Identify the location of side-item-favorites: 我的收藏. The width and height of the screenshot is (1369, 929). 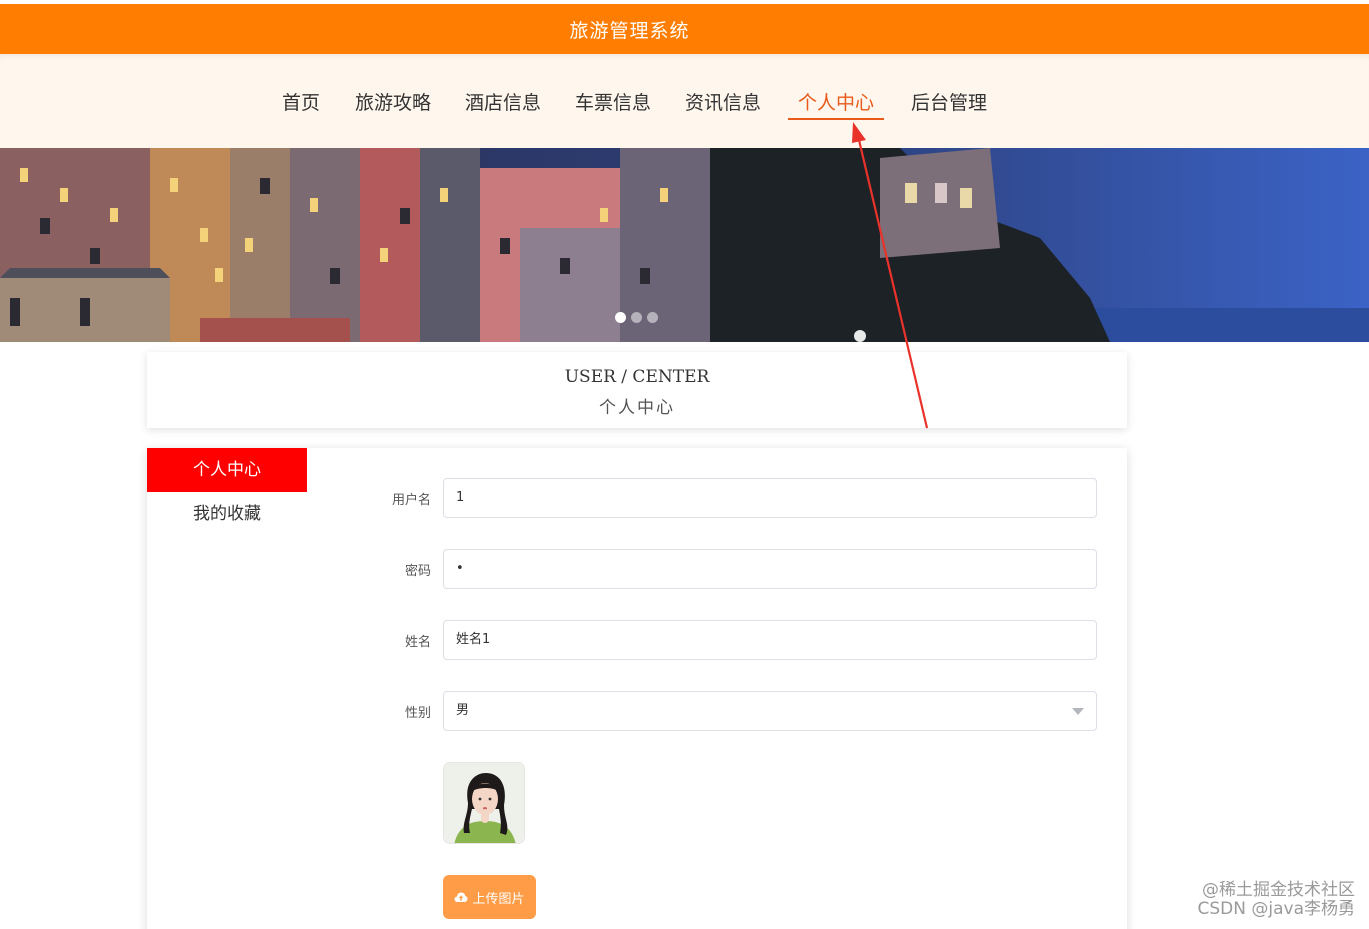
(227, 514).